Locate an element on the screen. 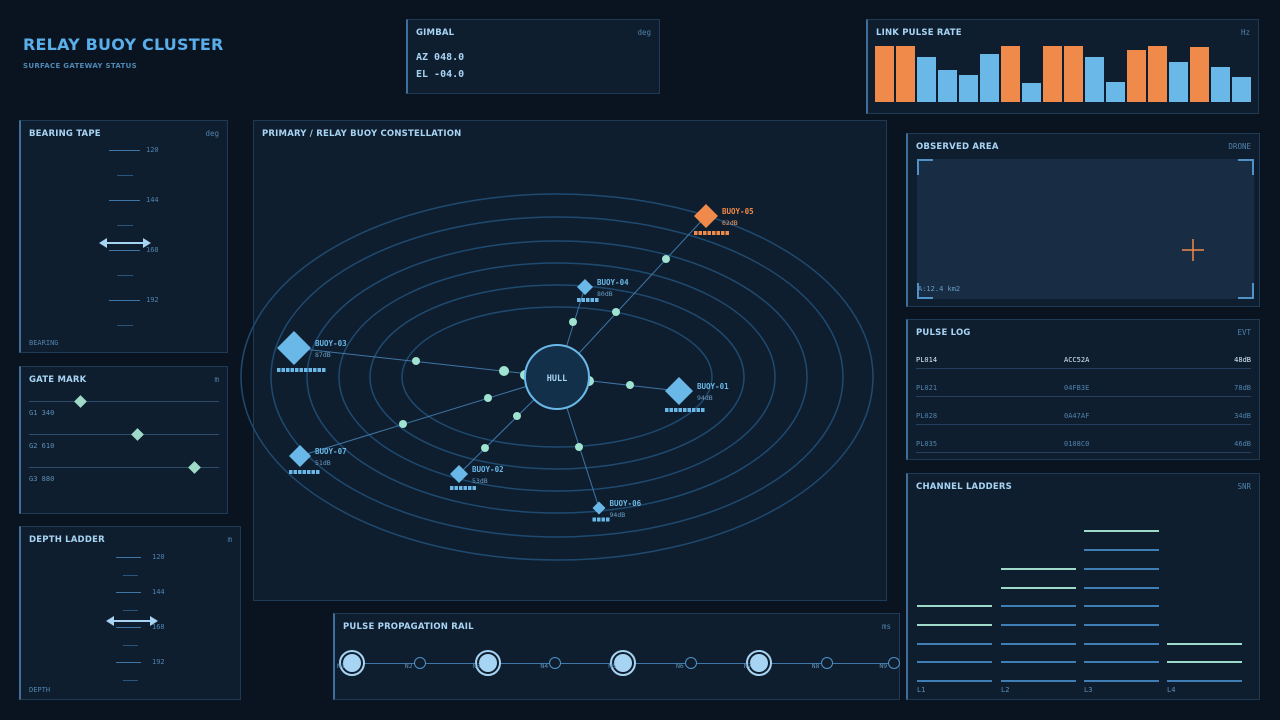 This screenshot has width=1280, height=720. gate-panel: GATE MARK m G1 340 G2 610 G3 880 is located at coordinates (123, 440).